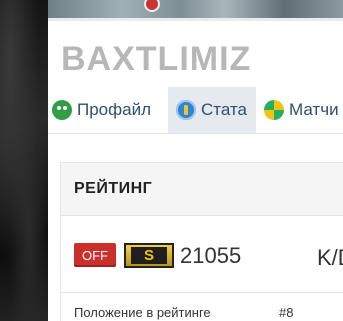  Describe the element at coordinates (114, 109) in the screenshot. I see `tab-profile-label: Профайл` at that location.